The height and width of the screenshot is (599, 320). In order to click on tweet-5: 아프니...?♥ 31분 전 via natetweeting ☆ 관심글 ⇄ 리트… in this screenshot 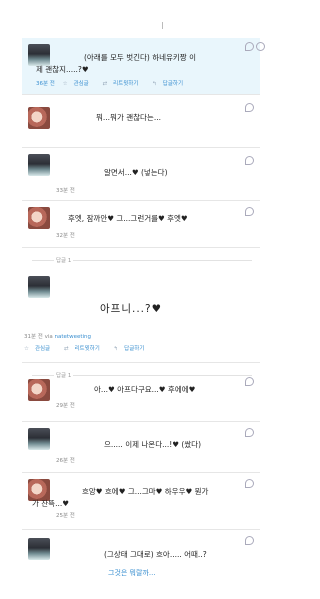, I will do `click(141, 312)`.